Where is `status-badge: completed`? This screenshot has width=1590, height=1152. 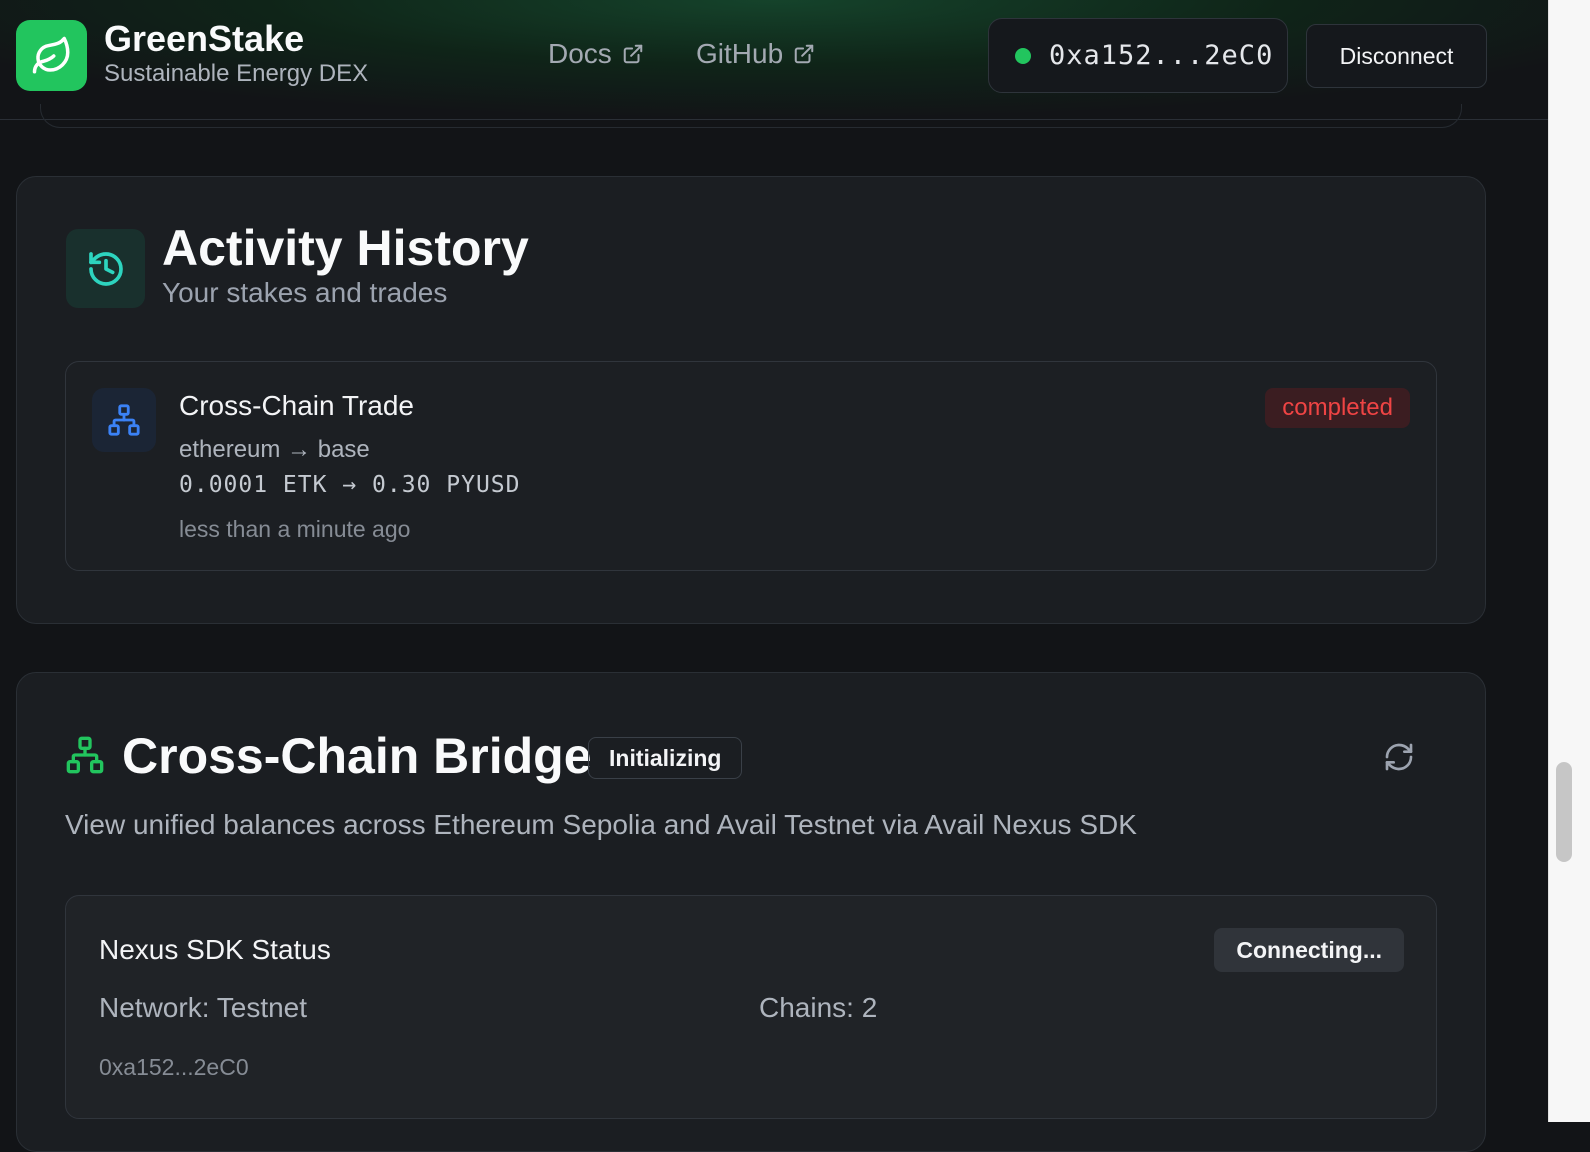 status-badge: completed is located at coordinates (1337, 408).